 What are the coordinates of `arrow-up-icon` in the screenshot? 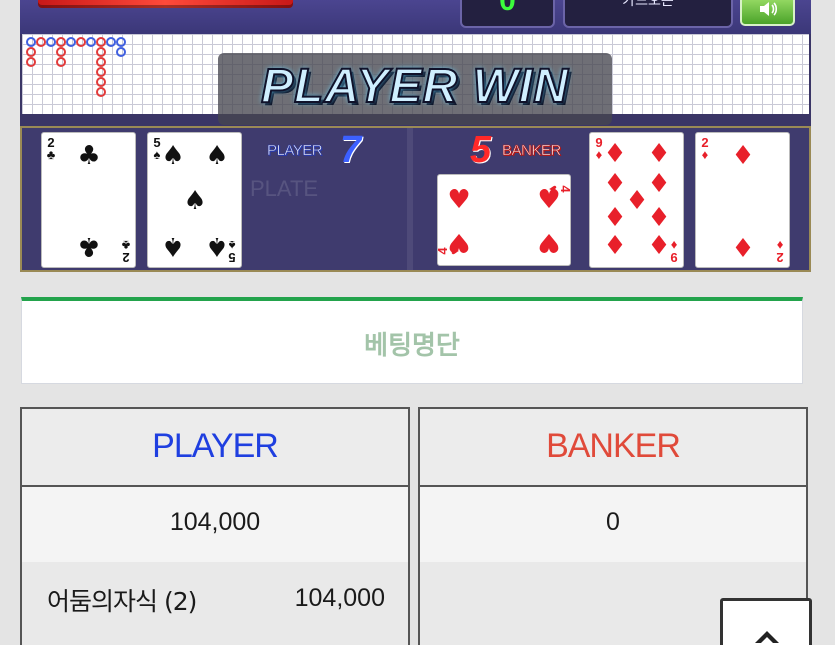 It's located at (767, 637).